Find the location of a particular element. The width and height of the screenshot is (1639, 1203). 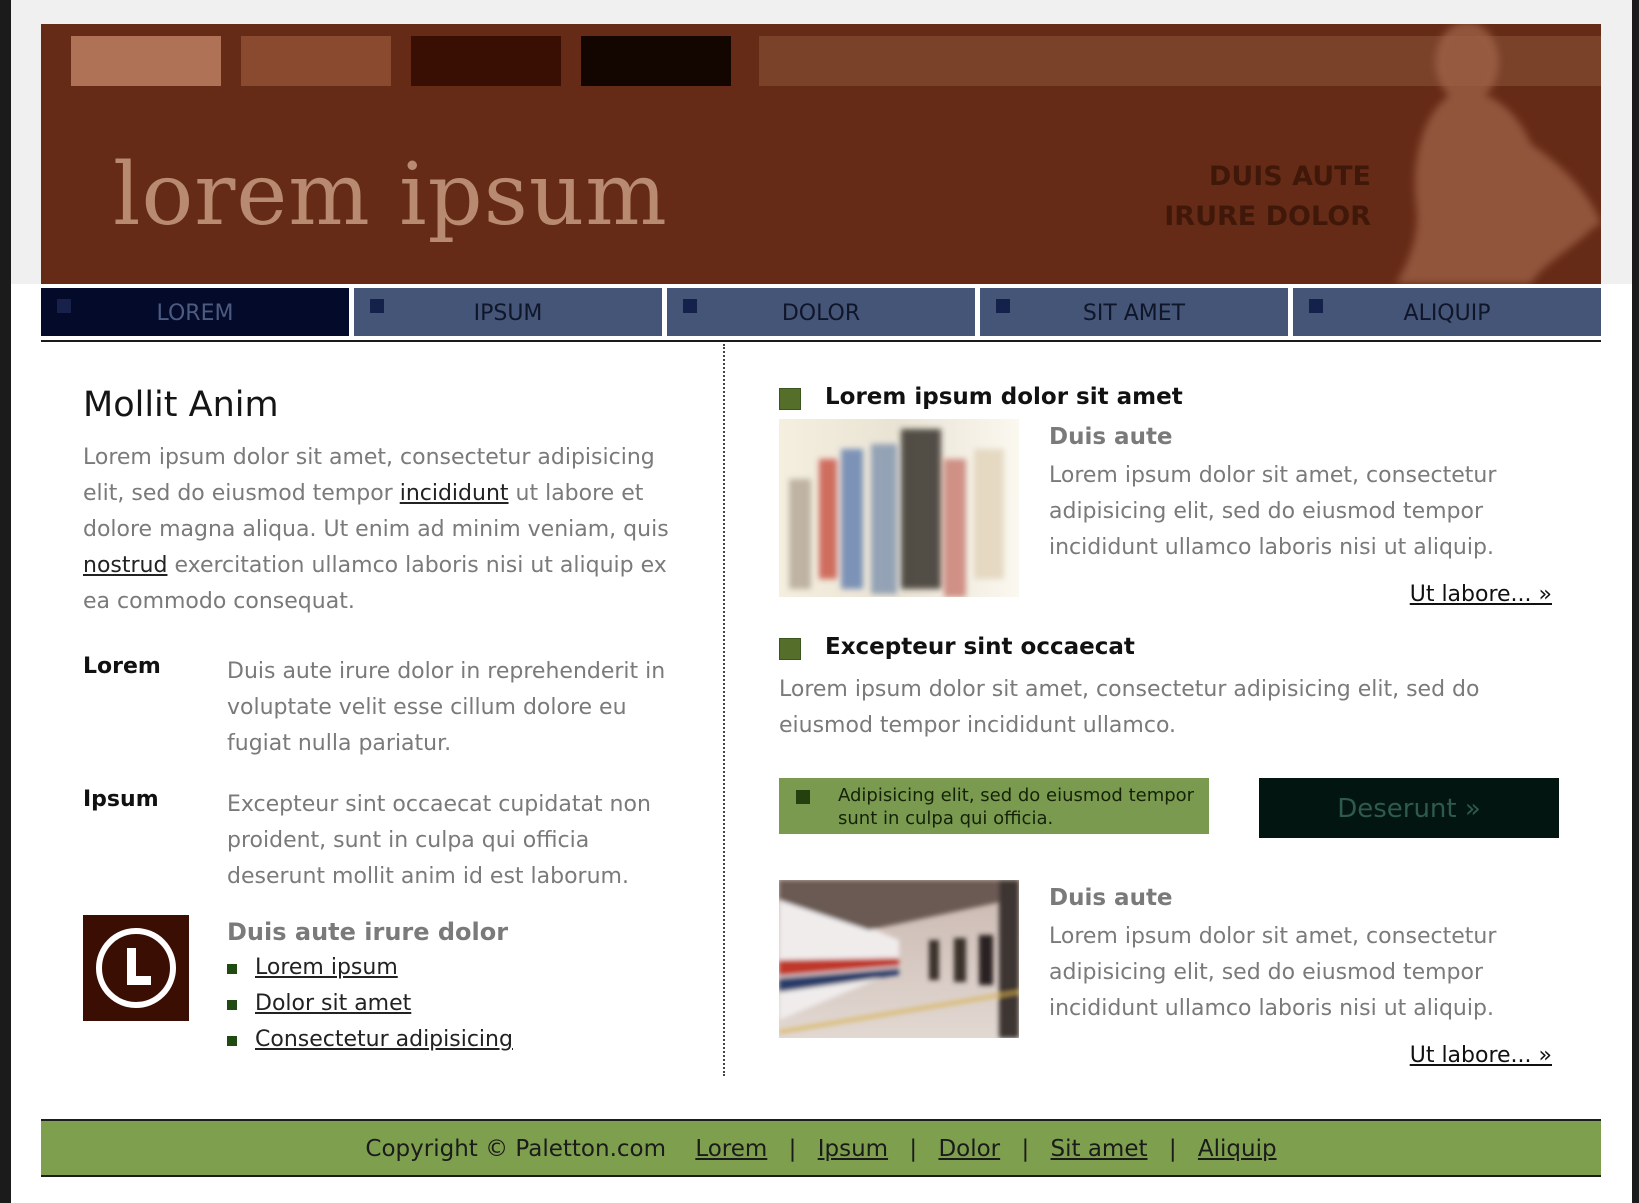

section-heading-text: Excepteur sint occaecat is located at coordinates (980, 647).